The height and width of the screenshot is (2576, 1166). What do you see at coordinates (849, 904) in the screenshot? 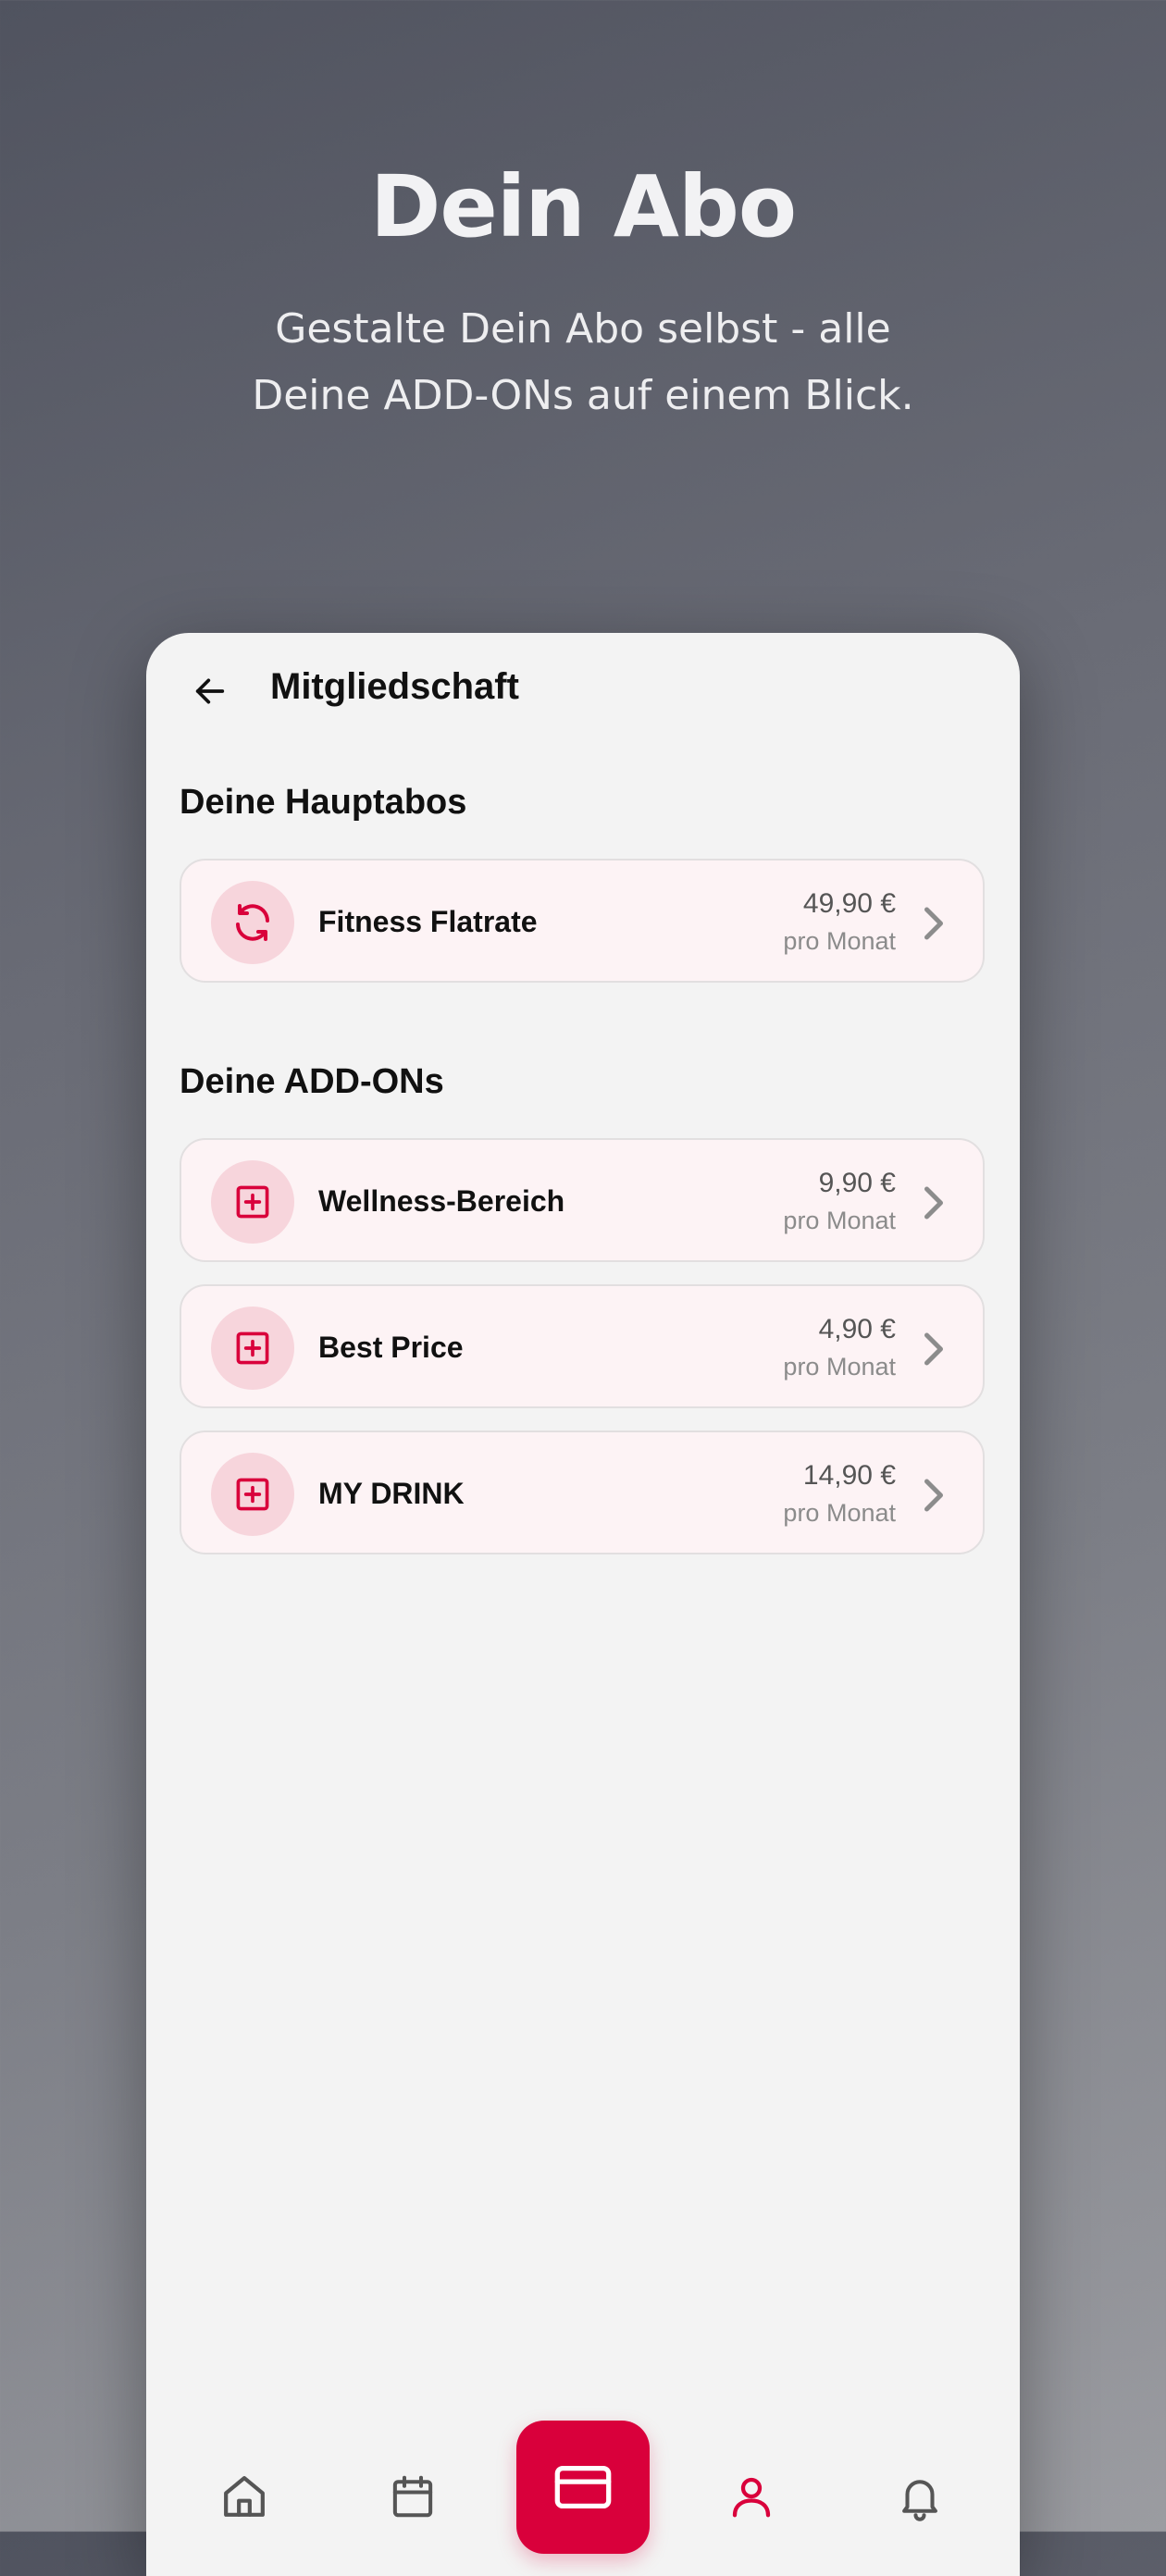
I see `subscription-price: 49,90 €` at bounding box center [849, 904].